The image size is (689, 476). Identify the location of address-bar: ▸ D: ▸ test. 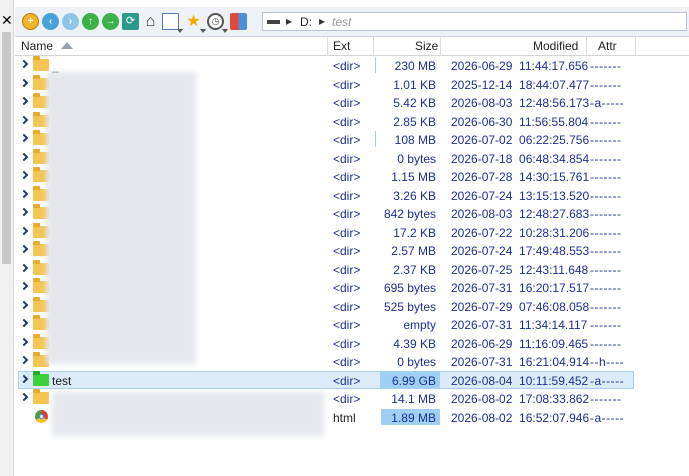
(474, 21).